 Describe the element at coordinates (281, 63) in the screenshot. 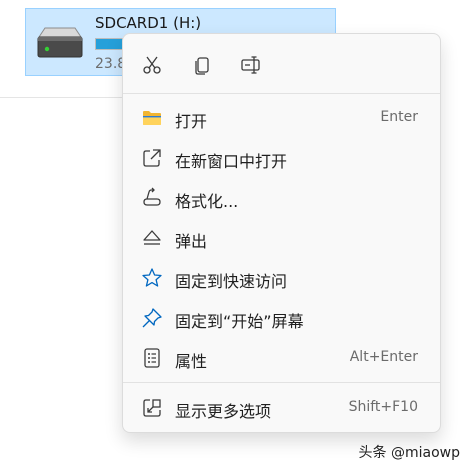

I see `quick-actions-bar` at that location.